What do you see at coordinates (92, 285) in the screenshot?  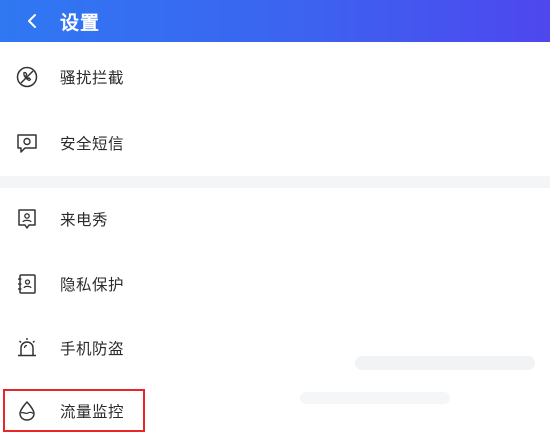 I see `settings-item-label: 隐私保护` at bounding box center [92, 285].